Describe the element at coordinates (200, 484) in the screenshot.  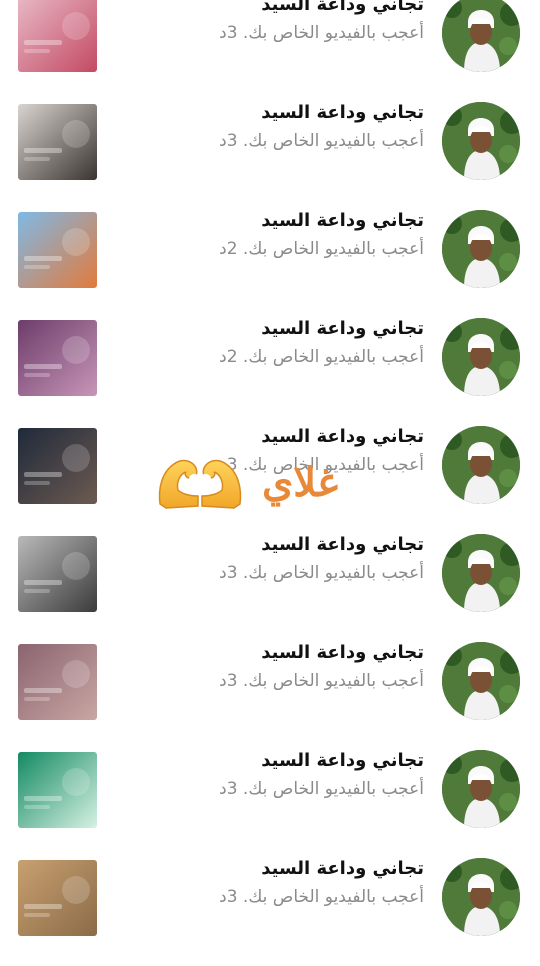
I see `heart-hands-icon` at that location.